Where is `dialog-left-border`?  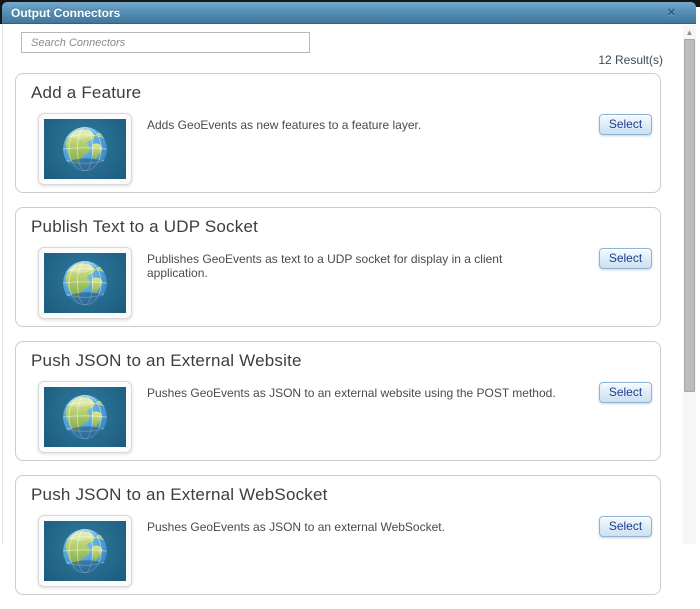
dialog-left-border is located at coordinates (2, 284).